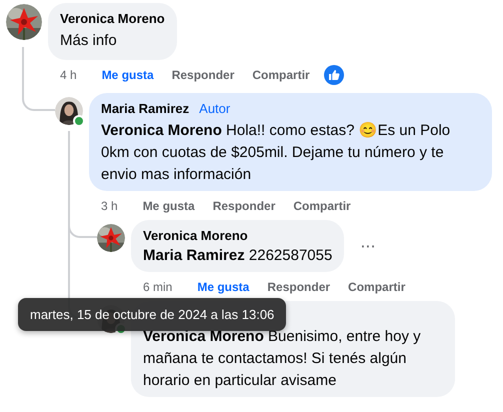  What do you see at coordinates (214, 109) in the screenshot?
I see `author-label: Autor` at bounding box center [214, 109].